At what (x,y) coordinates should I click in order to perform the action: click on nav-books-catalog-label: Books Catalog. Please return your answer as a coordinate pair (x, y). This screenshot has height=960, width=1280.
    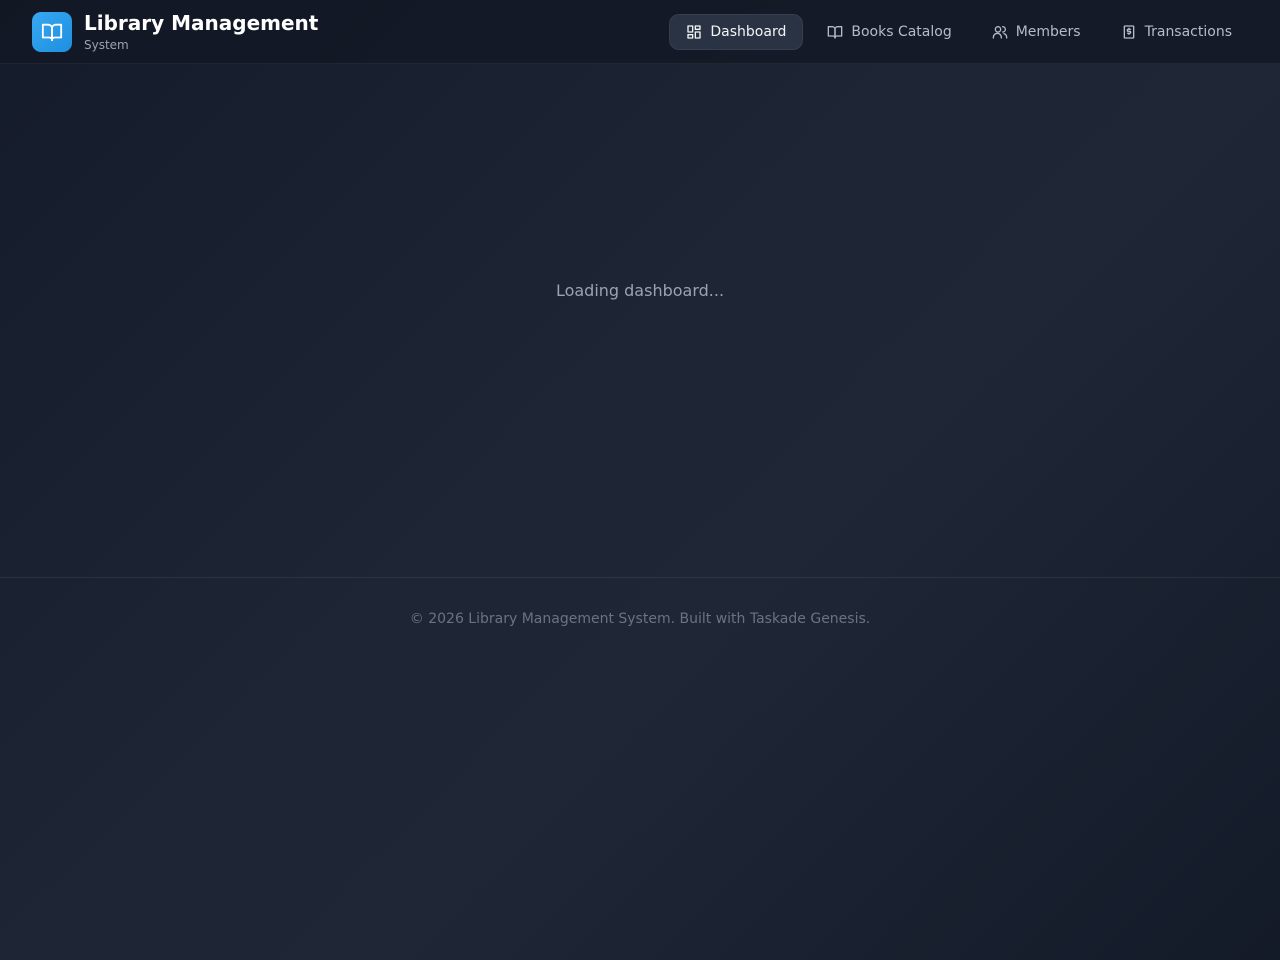
    Looking at the image, I should click on (901, 32).